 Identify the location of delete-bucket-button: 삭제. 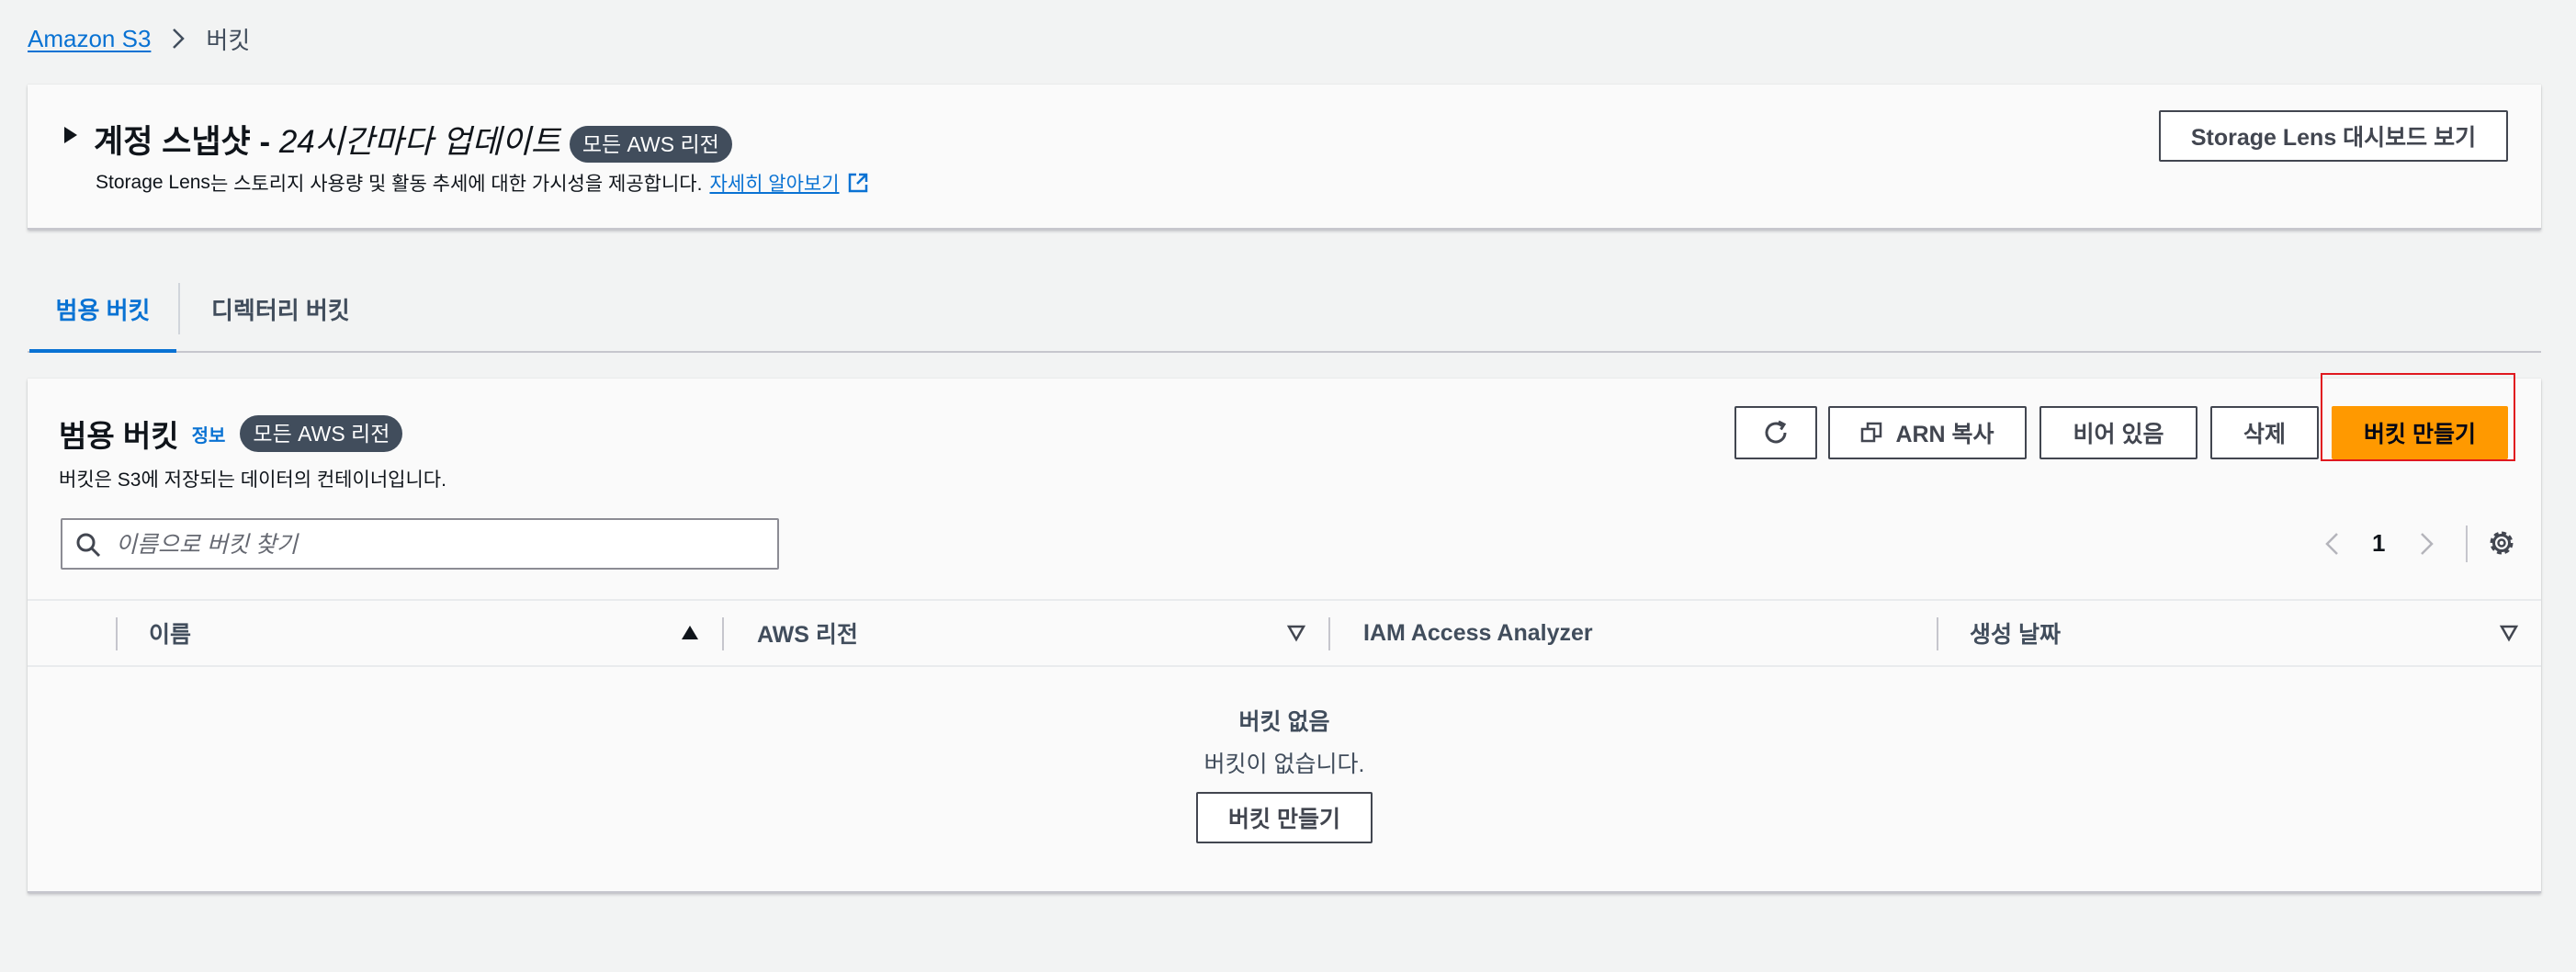
(2264, 433).